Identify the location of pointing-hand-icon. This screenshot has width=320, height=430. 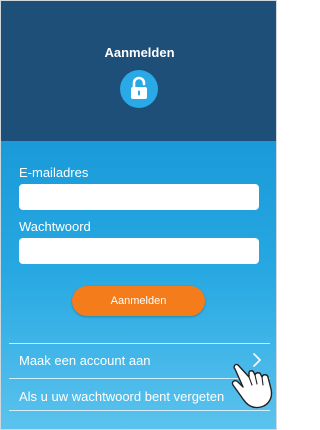
(252, 388).